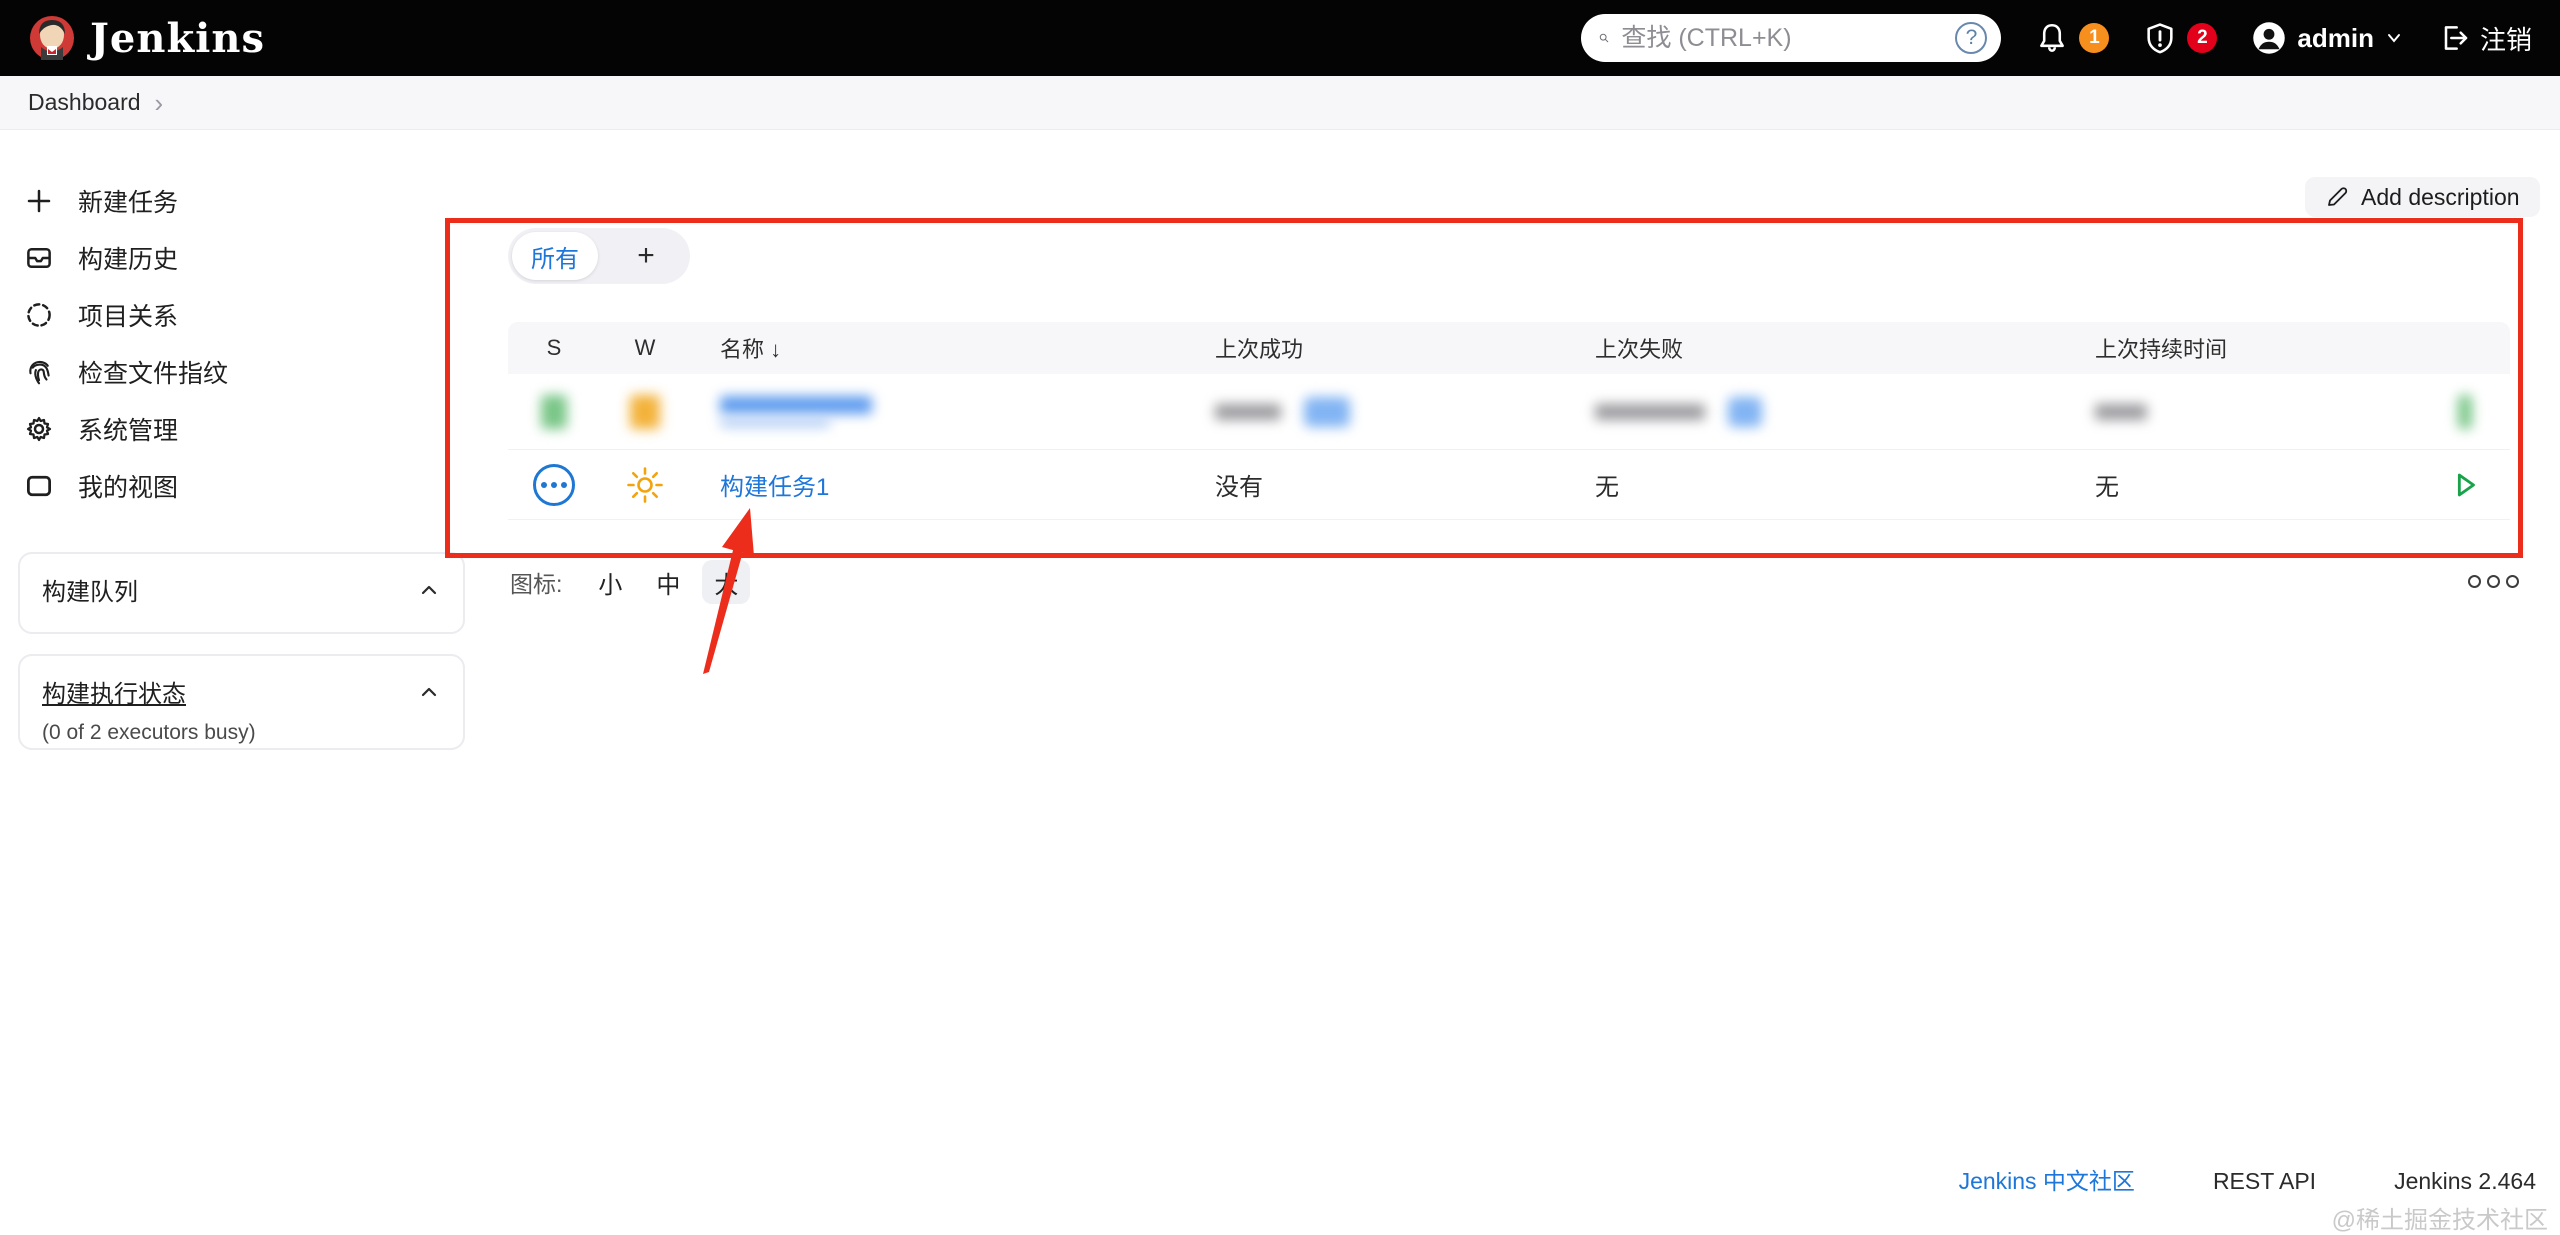 This screenshot has width=2560, height=1235. What do you see at coordinates (149, 732) in the screenshot?
I see `executor-status-subtitle: (0 of 2 executors busy)` at bounding box center [149, 732].